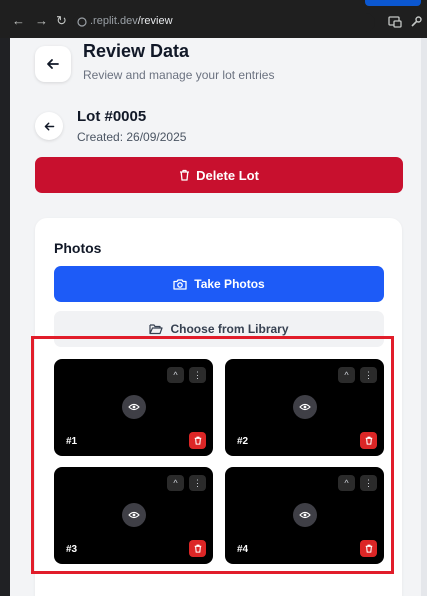 The image size is (427, 596). I want to click on reload-icon: ↻, so click(61, 21).